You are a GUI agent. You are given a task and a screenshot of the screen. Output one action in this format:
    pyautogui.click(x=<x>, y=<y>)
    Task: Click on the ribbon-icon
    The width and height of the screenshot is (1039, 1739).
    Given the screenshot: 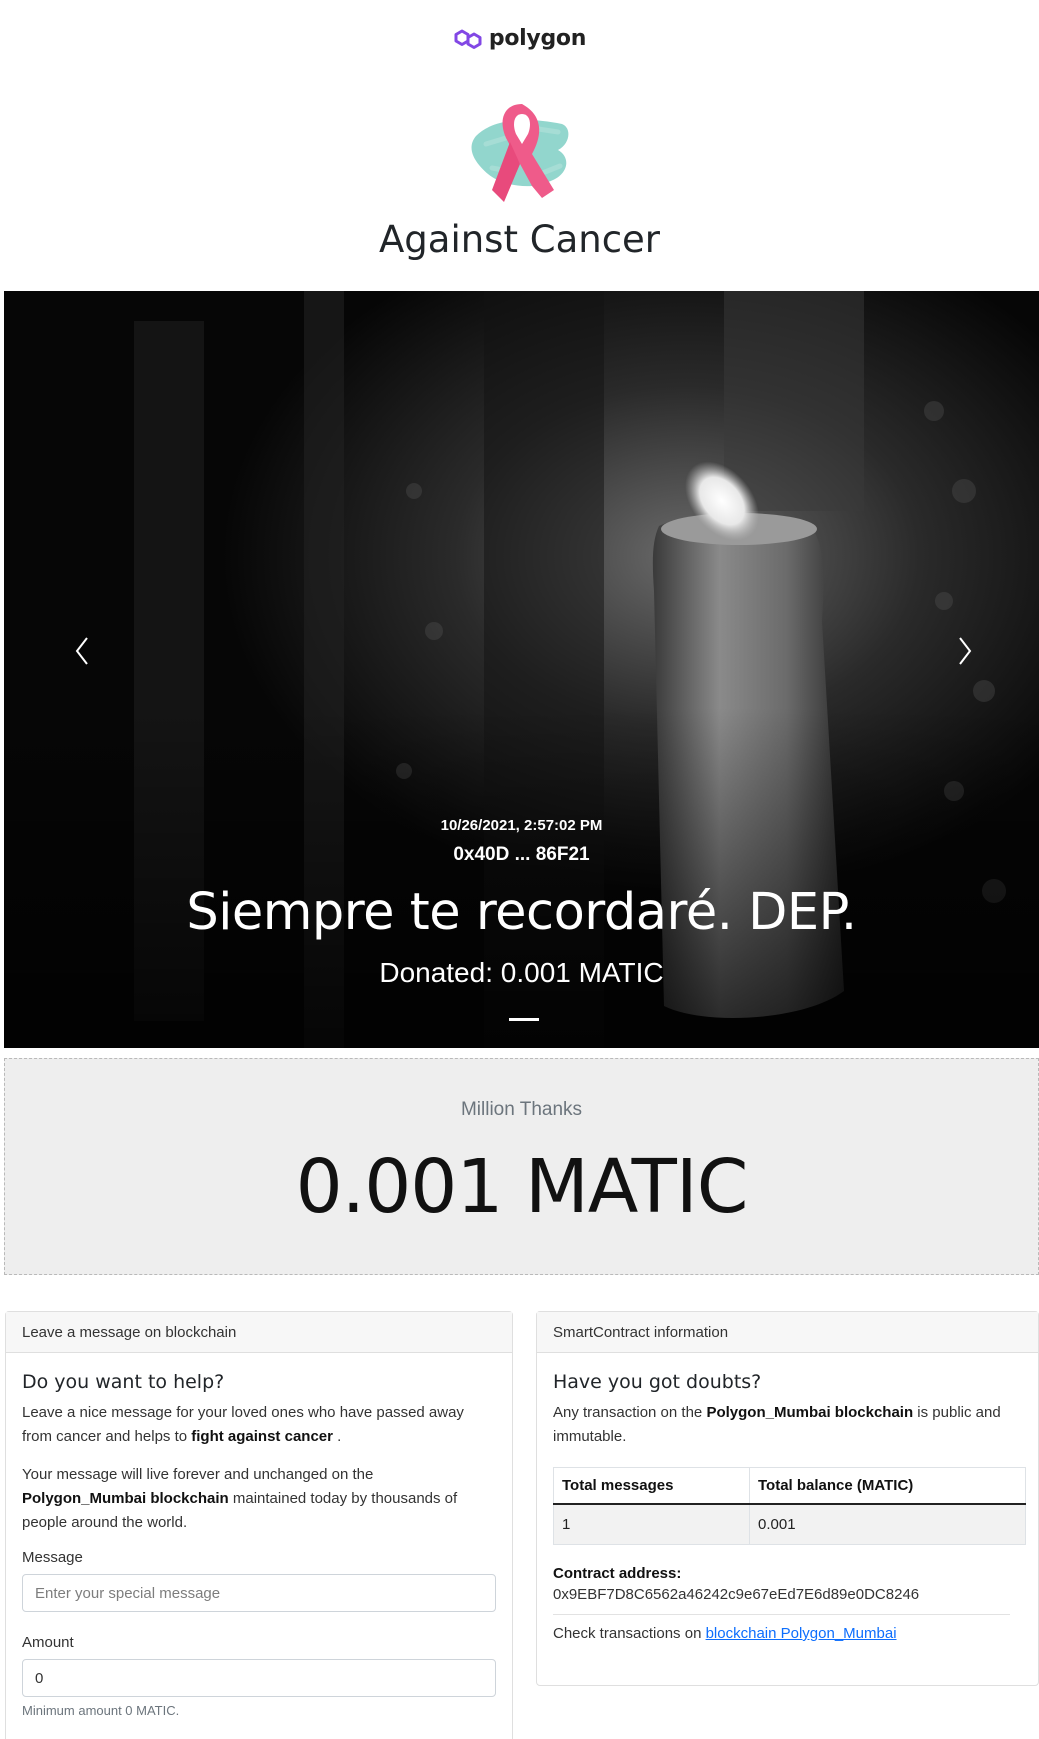 What is the action you would take?
    pyautogui.click(x=520, y=153)
    